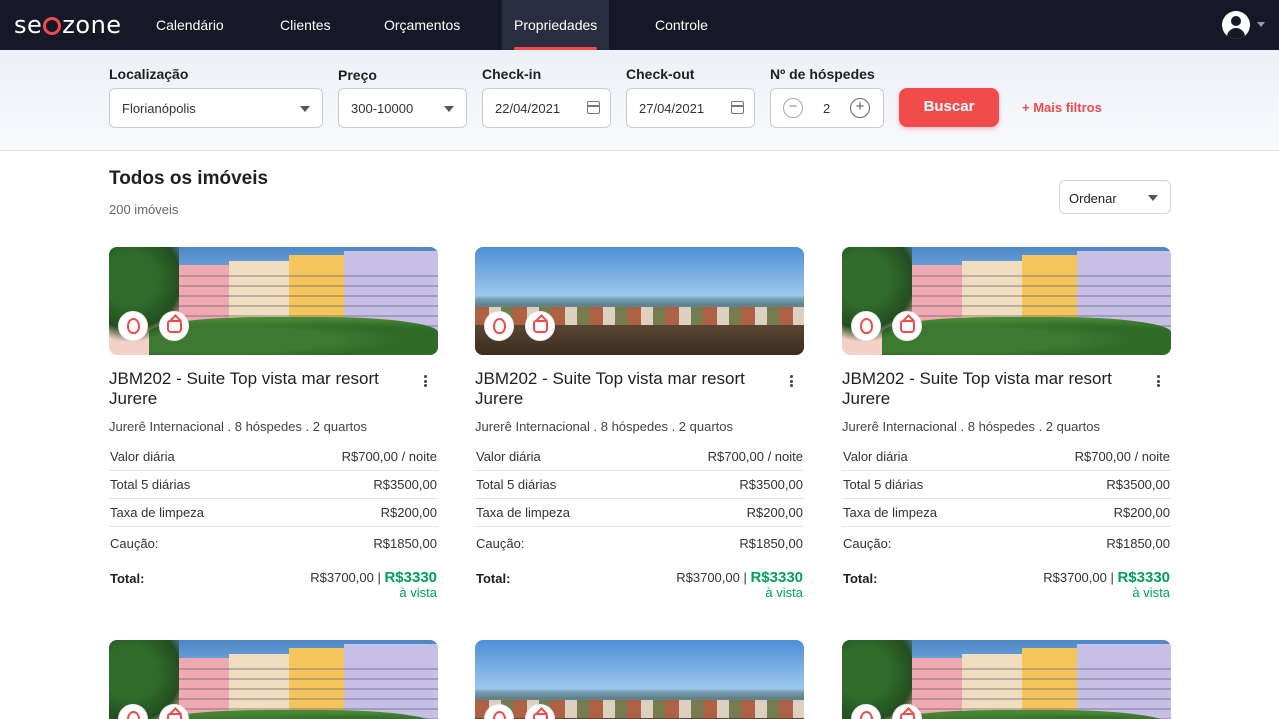  What do you see at coordinates (1093, 198) in the screenshot?
I see `sort-value: Ordenar` at bounding box center [1093, 198].